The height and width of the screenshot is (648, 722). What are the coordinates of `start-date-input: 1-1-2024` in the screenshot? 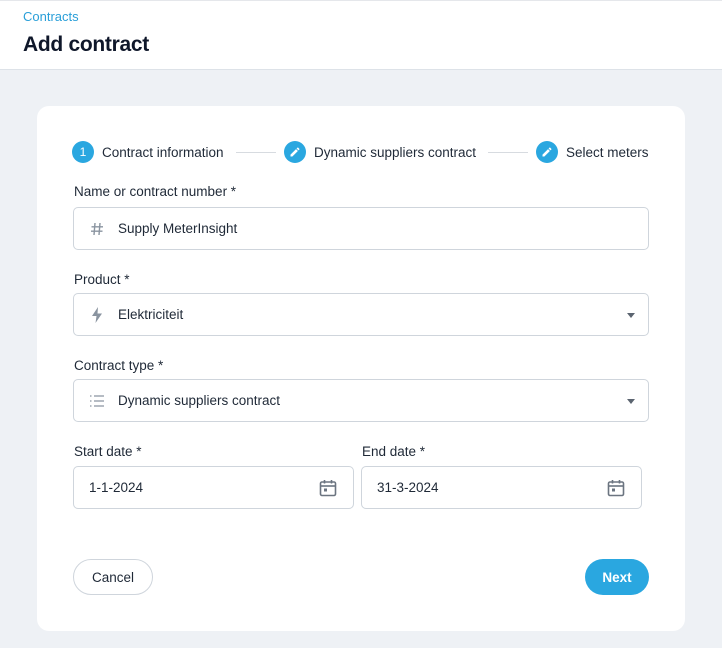 It's located at (213, 487).